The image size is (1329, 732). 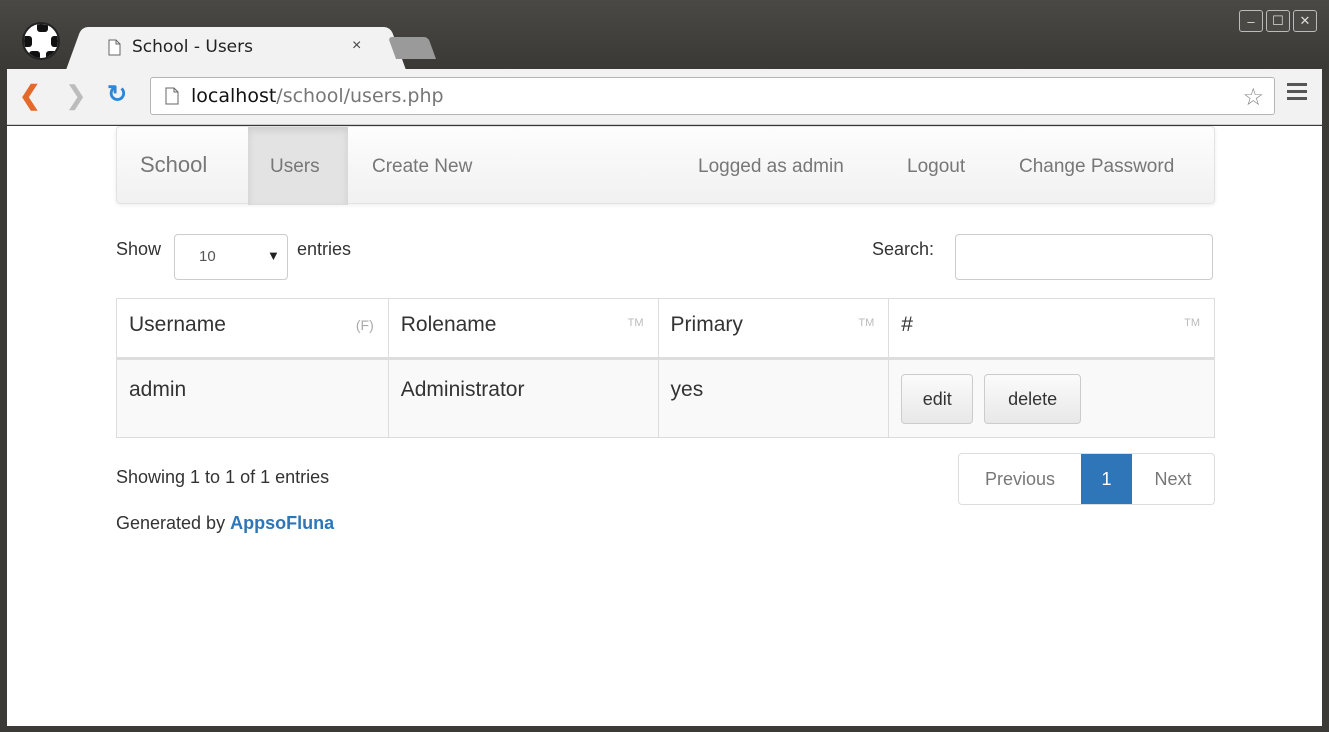 What do you see at coordinates (225, 523) in the screenshot?
I see `generated-by: Generated by AppsoFluna` at bounding box center [225, 523].